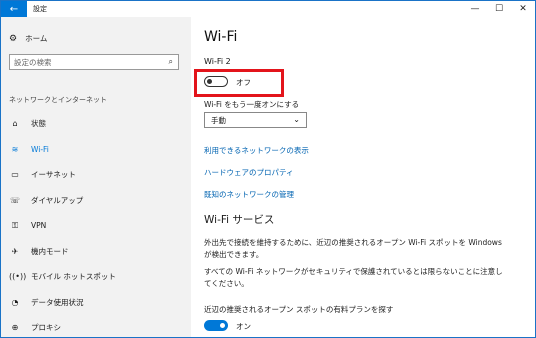  What do you see at coordinates (96, 326) in the screenshot?
I see `sidebar-item-proxy: ⊕ プロキシ` at bounding box center [96, 326].